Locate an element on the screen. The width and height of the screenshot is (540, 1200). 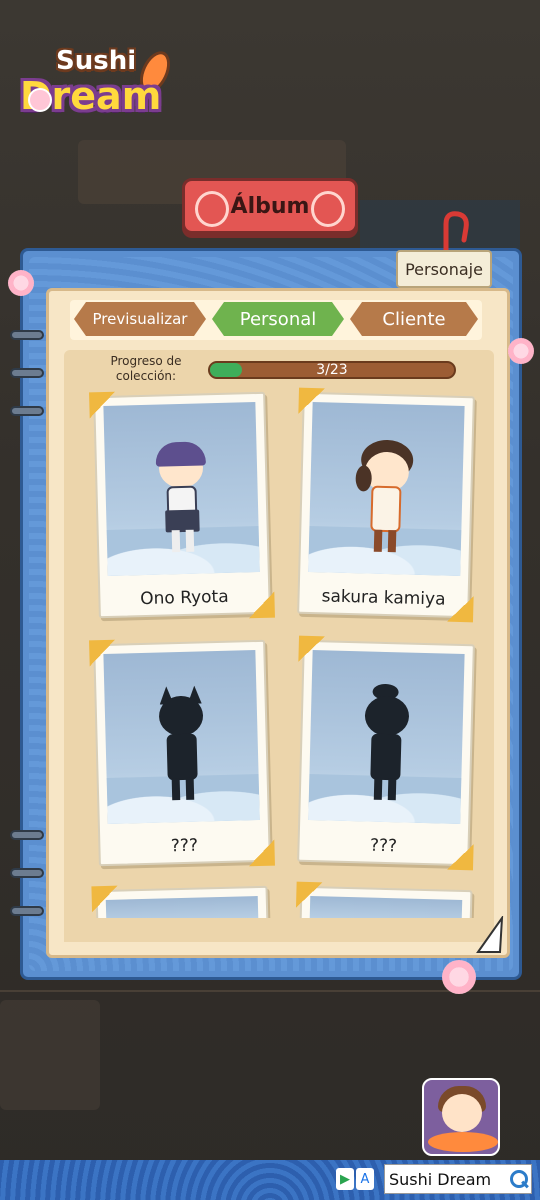
search-icon is located at coordinates (518, 1179).